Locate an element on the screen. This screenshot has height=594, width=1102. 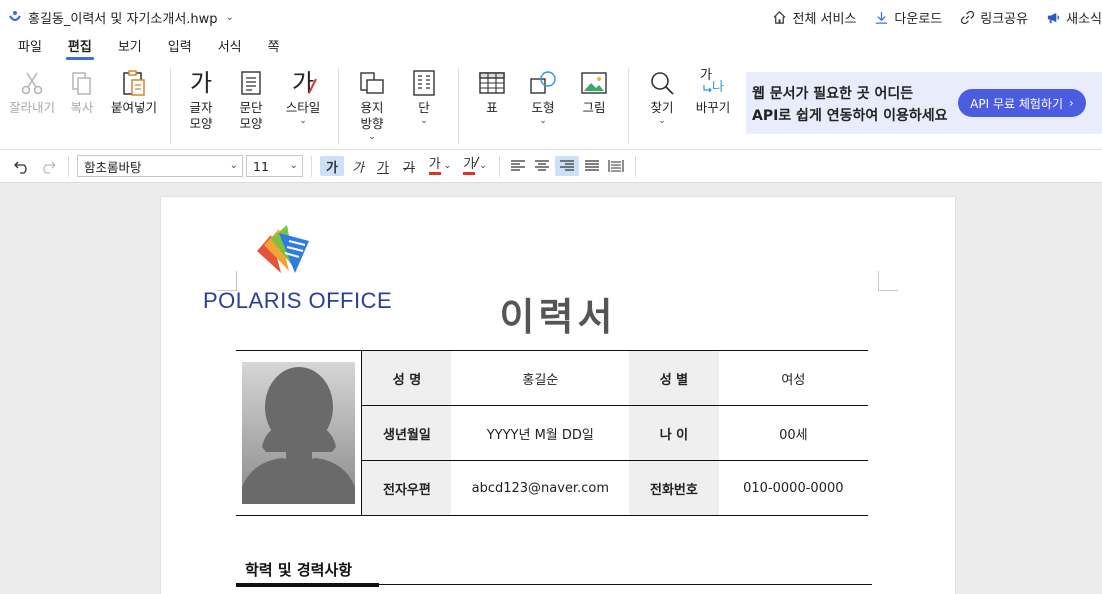
distribute-icon is located at coordinates (616, 166).